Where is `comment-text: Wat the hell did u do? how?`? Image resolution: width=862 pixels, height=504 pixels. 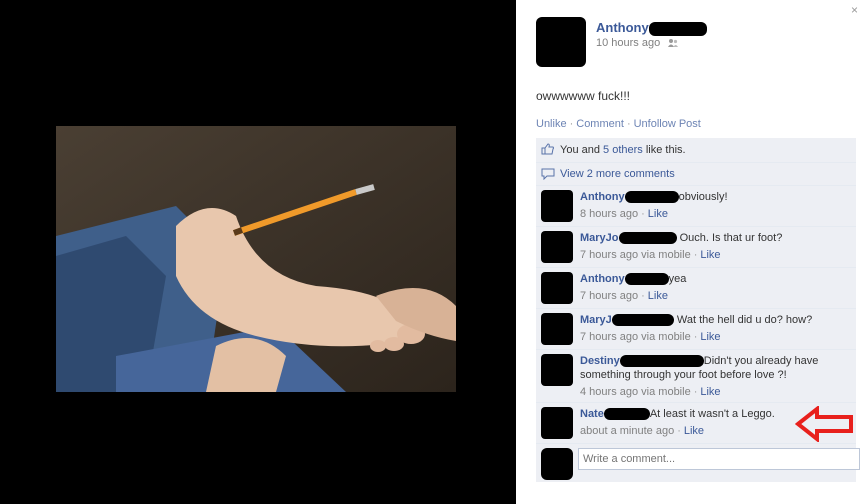 comment-text: Wat the hell did u do? how? is located at coordinates (744, 320).